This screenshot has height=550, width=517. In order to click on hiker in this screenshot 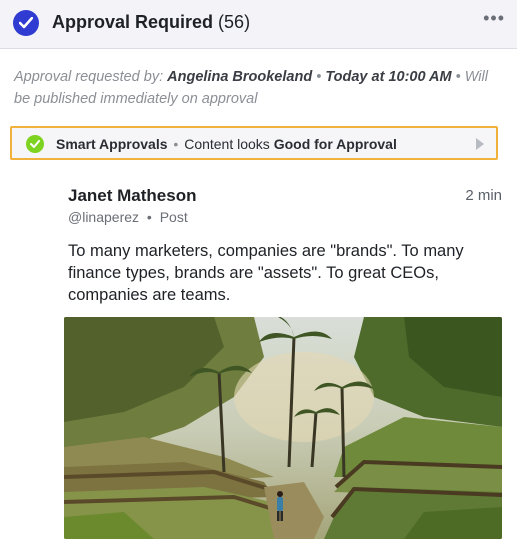, I will do `click(280, 504)`.